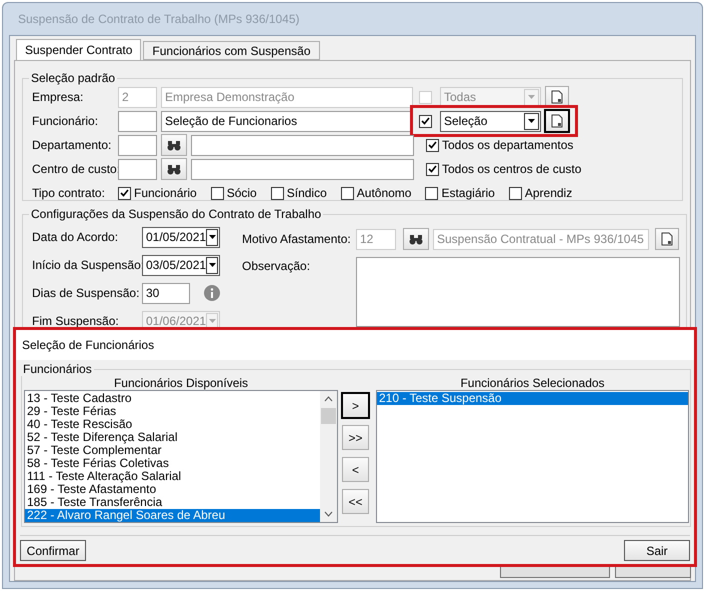 The image size is (706, 591). I want to click on list-item: 57 - Teste Complementar, so click(172, 450).